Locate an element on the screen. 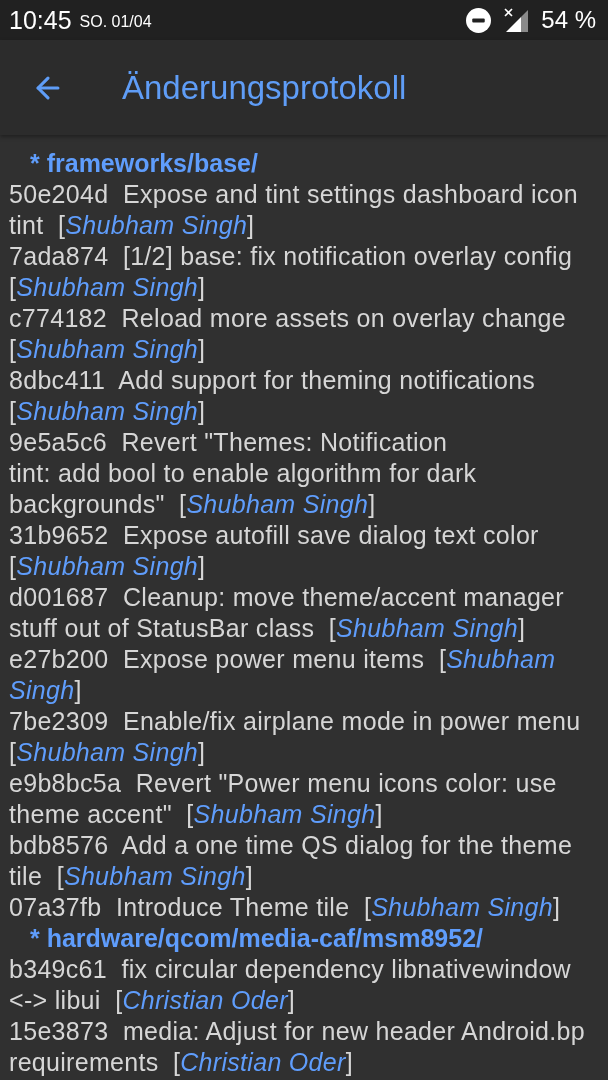 This screenshot has height=1080, width=608. clock-time: 10:45 is located at coordinates (40, 20).